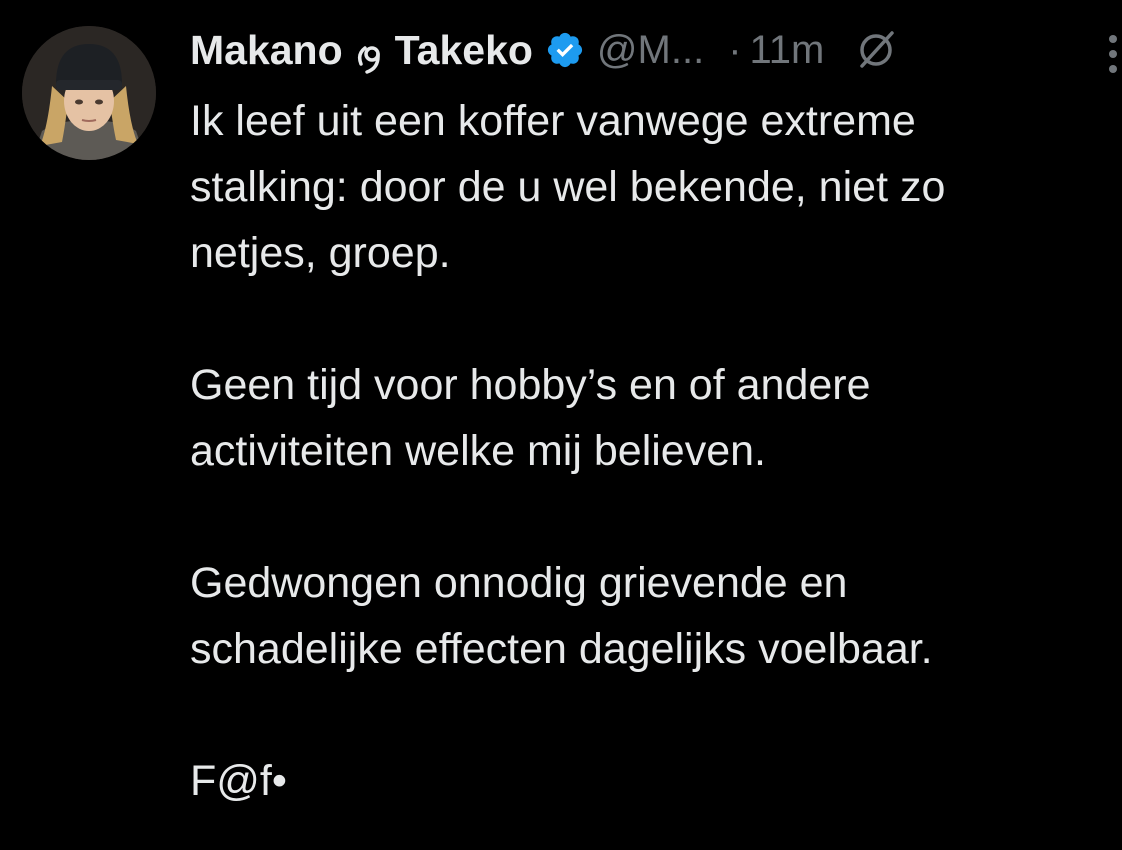 The image size is (1122, 850). I want to click on timestamp: 11m, so click(787, 50).